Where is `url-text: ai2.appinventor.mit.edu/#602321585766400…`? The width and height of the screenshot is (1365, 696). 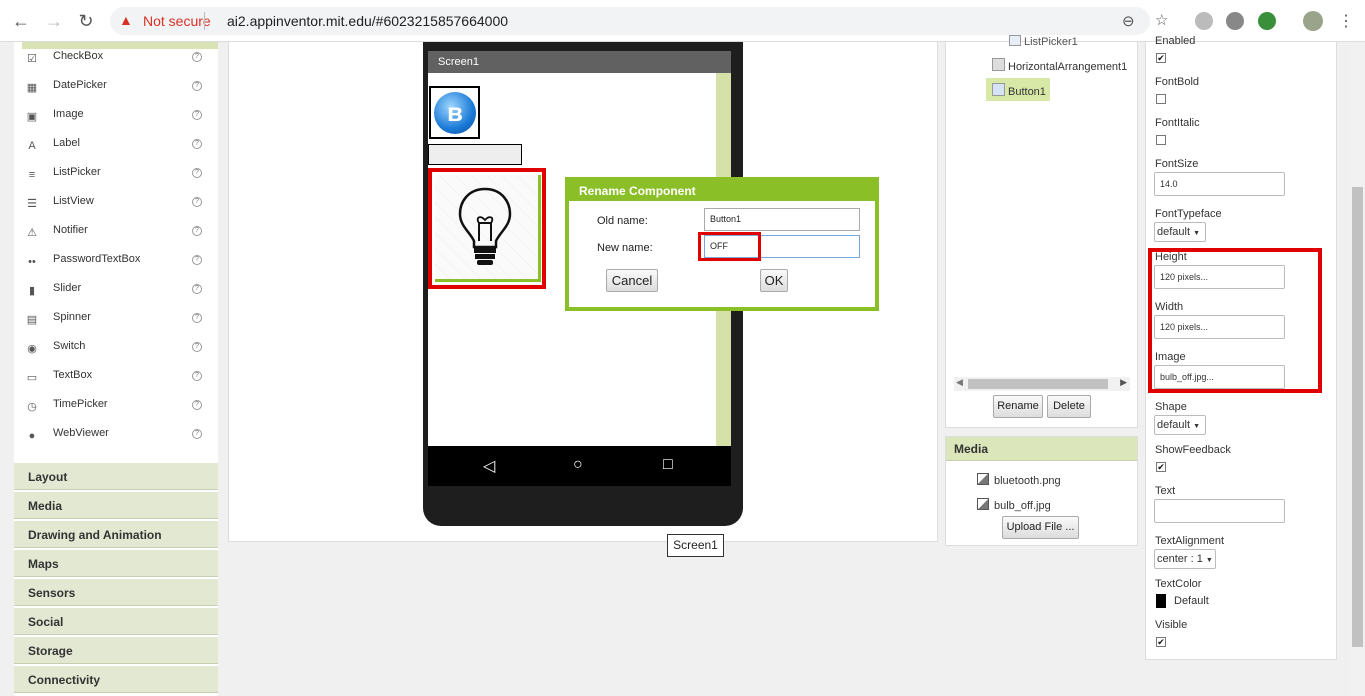 url-text: ai2.appinventor.mit.edu/#602321585766400… is located at coordinates (367, 21).